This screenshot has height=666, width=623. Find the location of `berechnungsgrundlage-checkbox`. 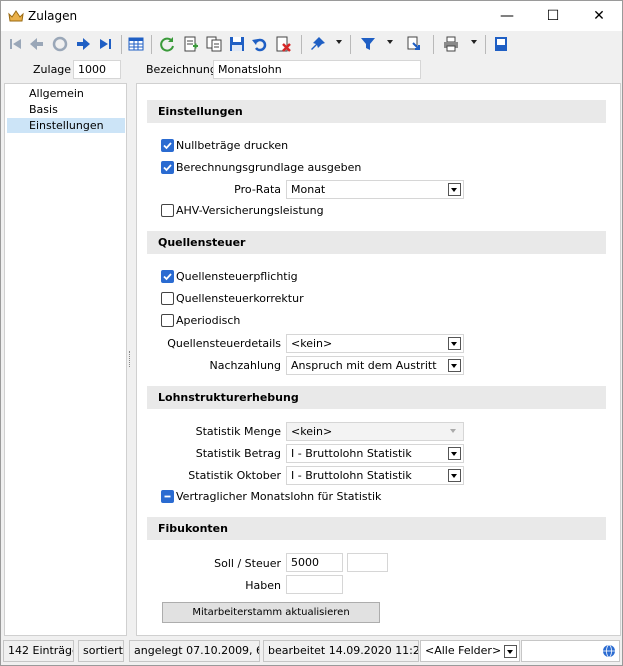

berechnungsgrundlage-checkbox is located at coordinates (167, 167).